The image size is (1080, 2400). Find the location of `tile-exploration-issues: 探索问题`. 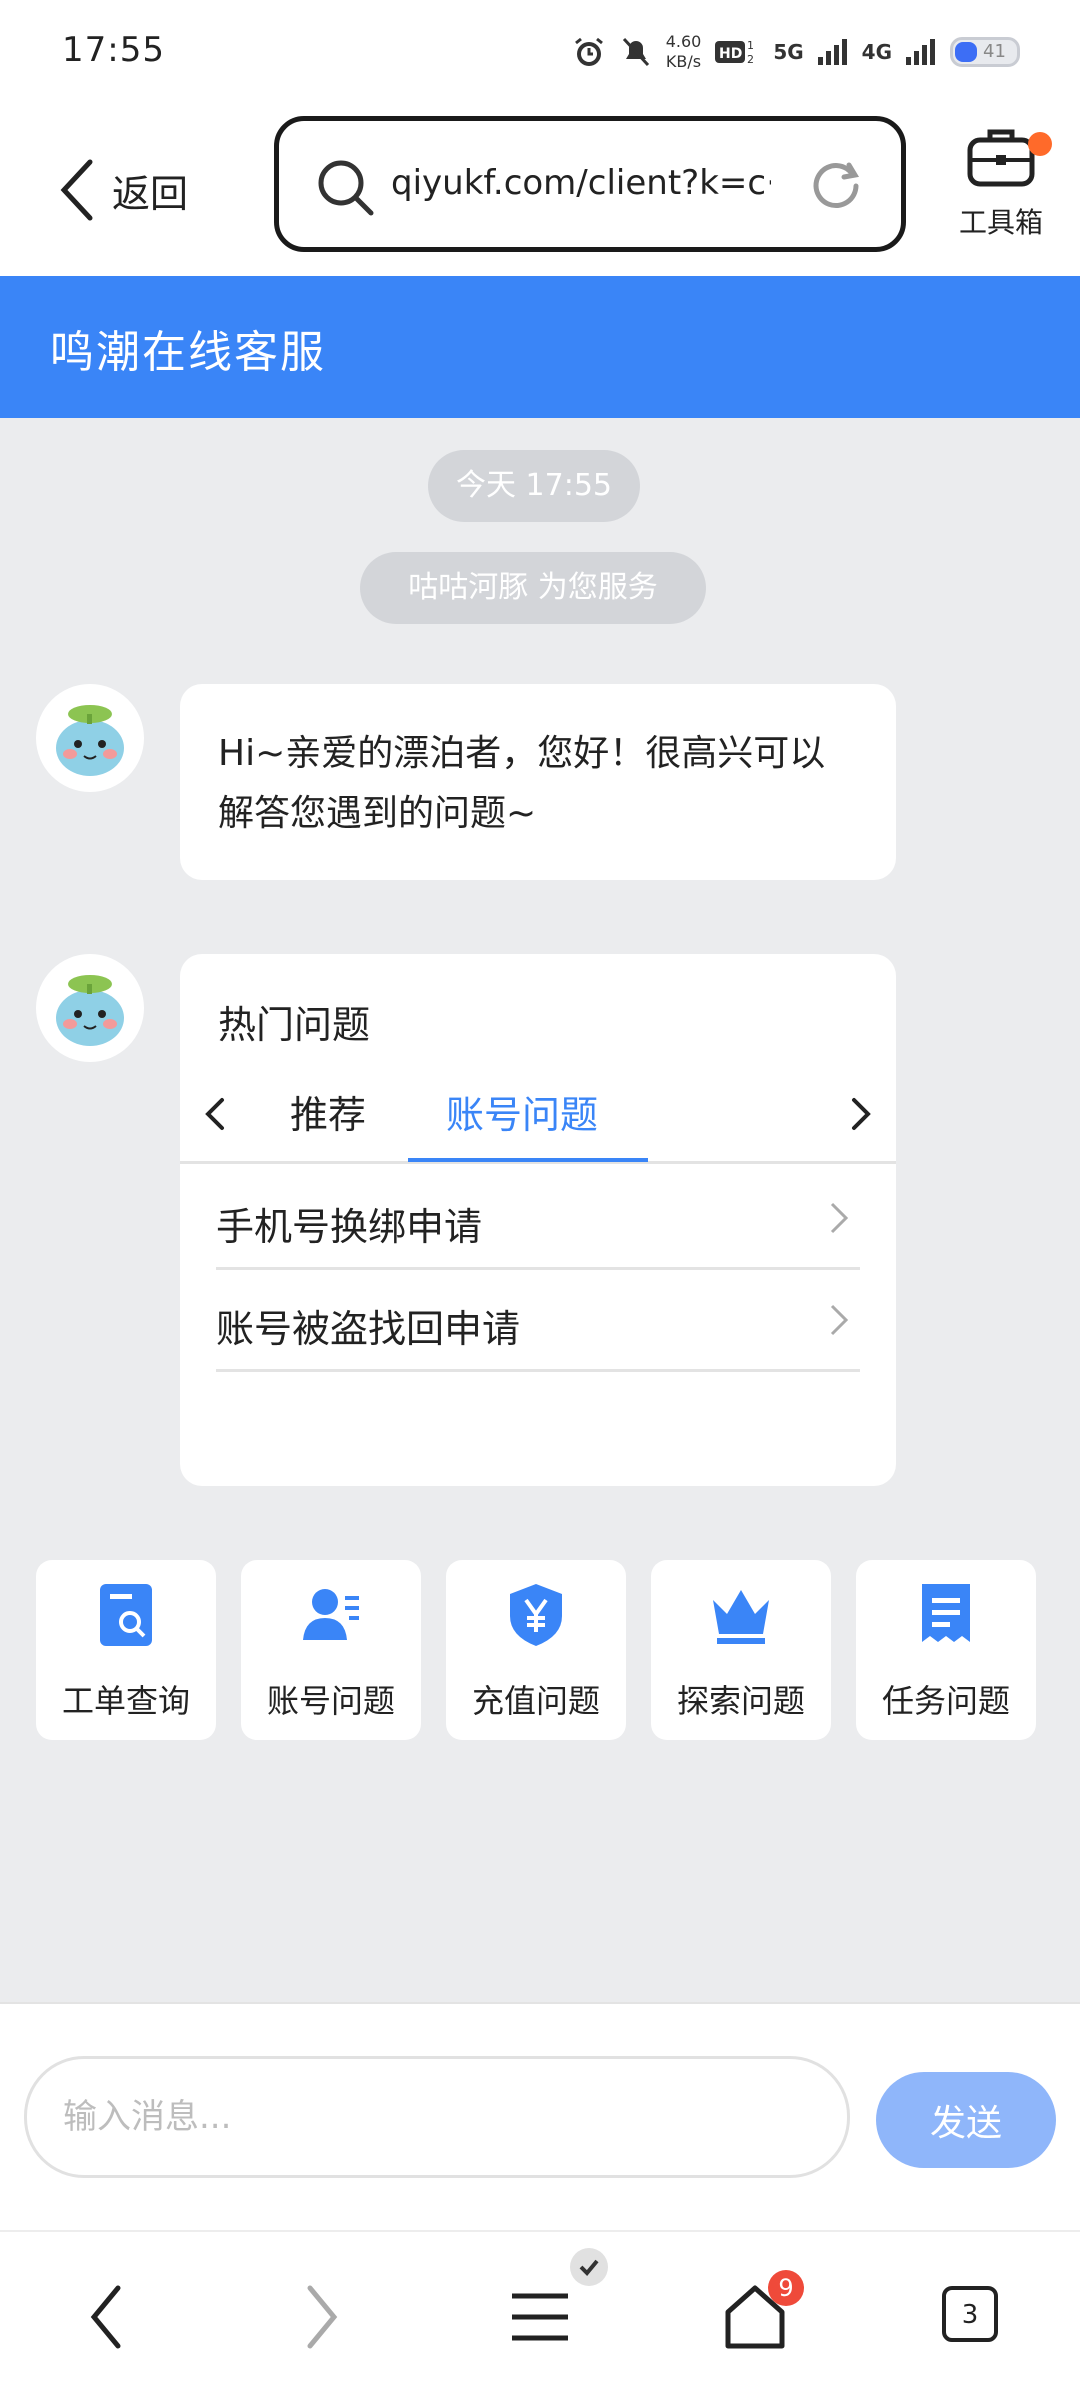

tile-exploration-issues: 探索问题 is located at coordinates (741, 1650).